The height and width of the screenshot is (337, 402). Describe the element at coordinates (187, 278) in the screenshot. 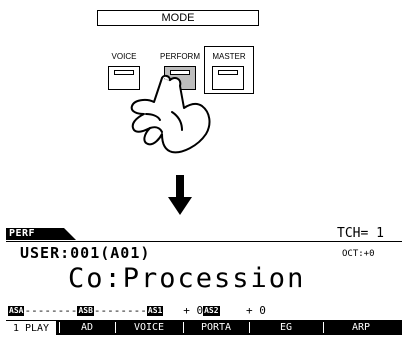

I see `performance-name: Co:Procession` at that location.